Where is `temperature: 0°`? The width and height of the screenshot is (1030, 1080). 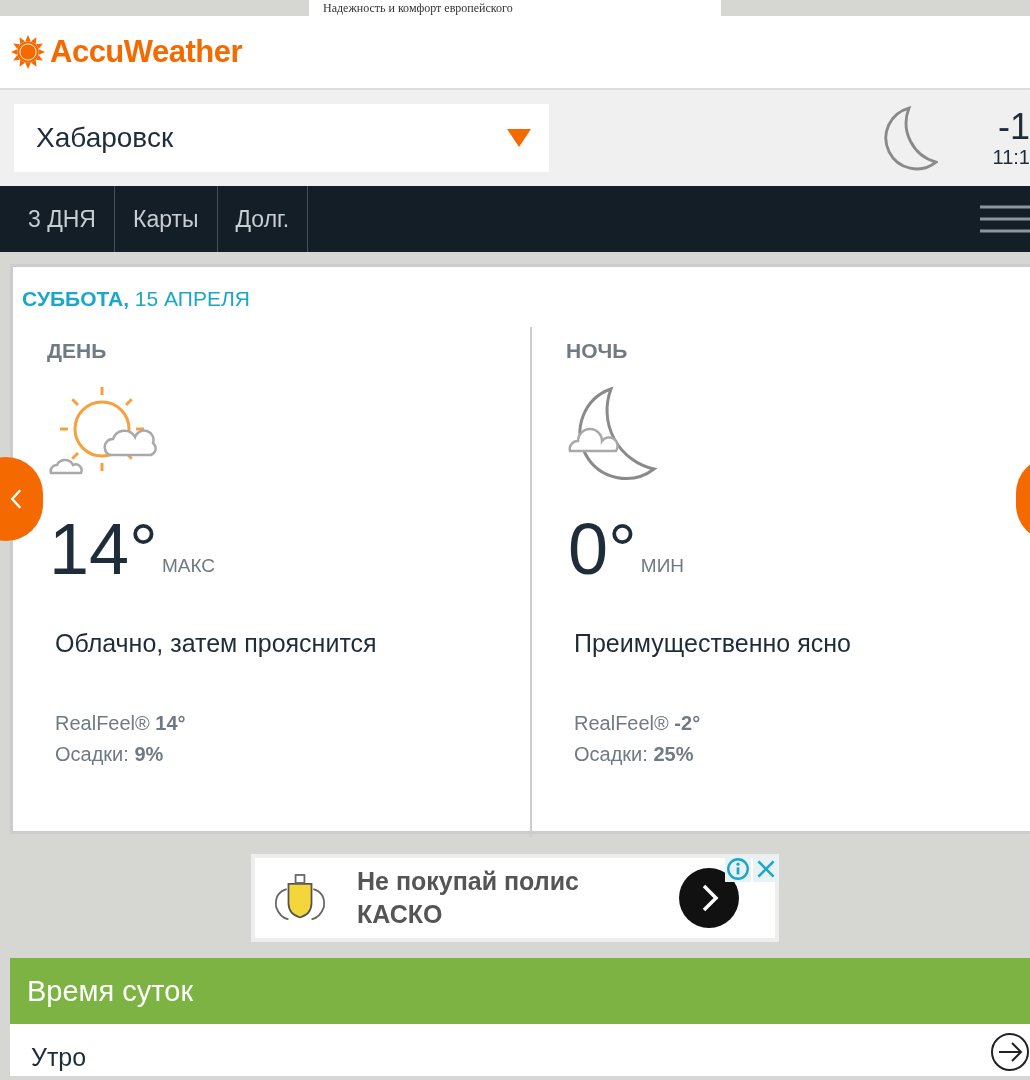 temperature: 0° is located at coordinates (602, 549).